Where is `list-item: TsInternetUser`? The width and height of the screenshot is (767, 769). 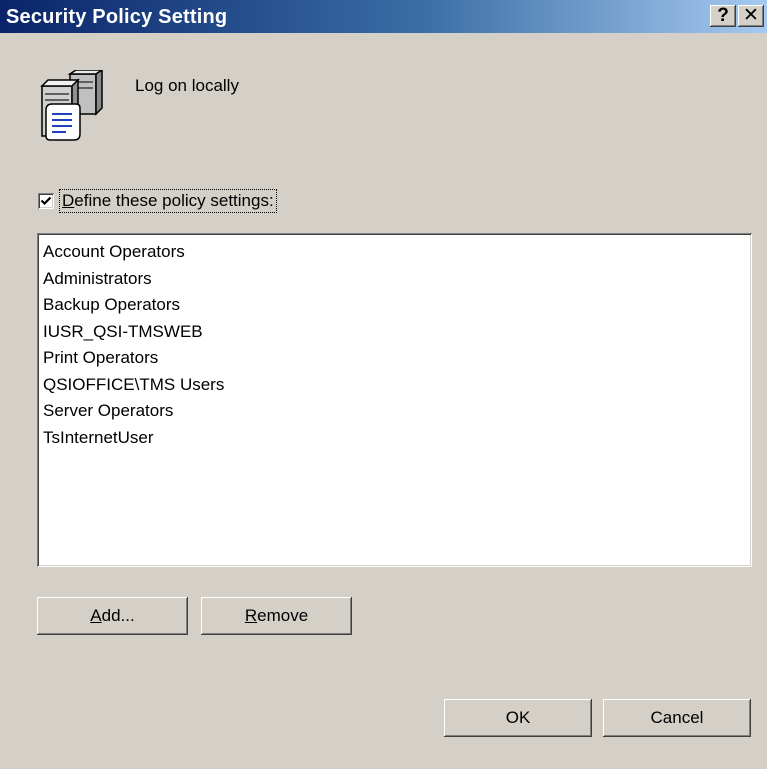 list-item: TsInternetUser is located at coordinates (397, 438).